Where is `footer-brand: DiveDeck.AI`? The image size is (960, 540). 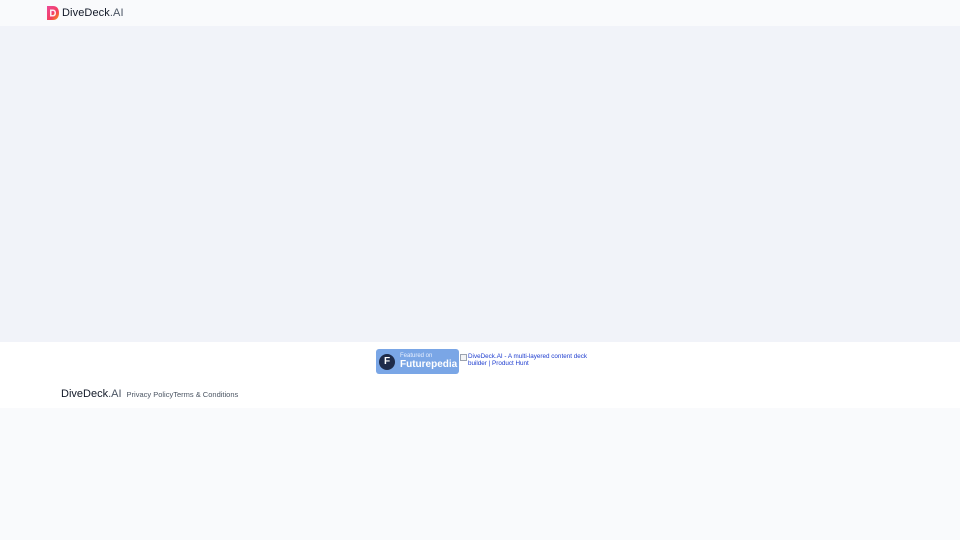 footer-brand: DiveDeck.AI is located at coordinates (91, 394).